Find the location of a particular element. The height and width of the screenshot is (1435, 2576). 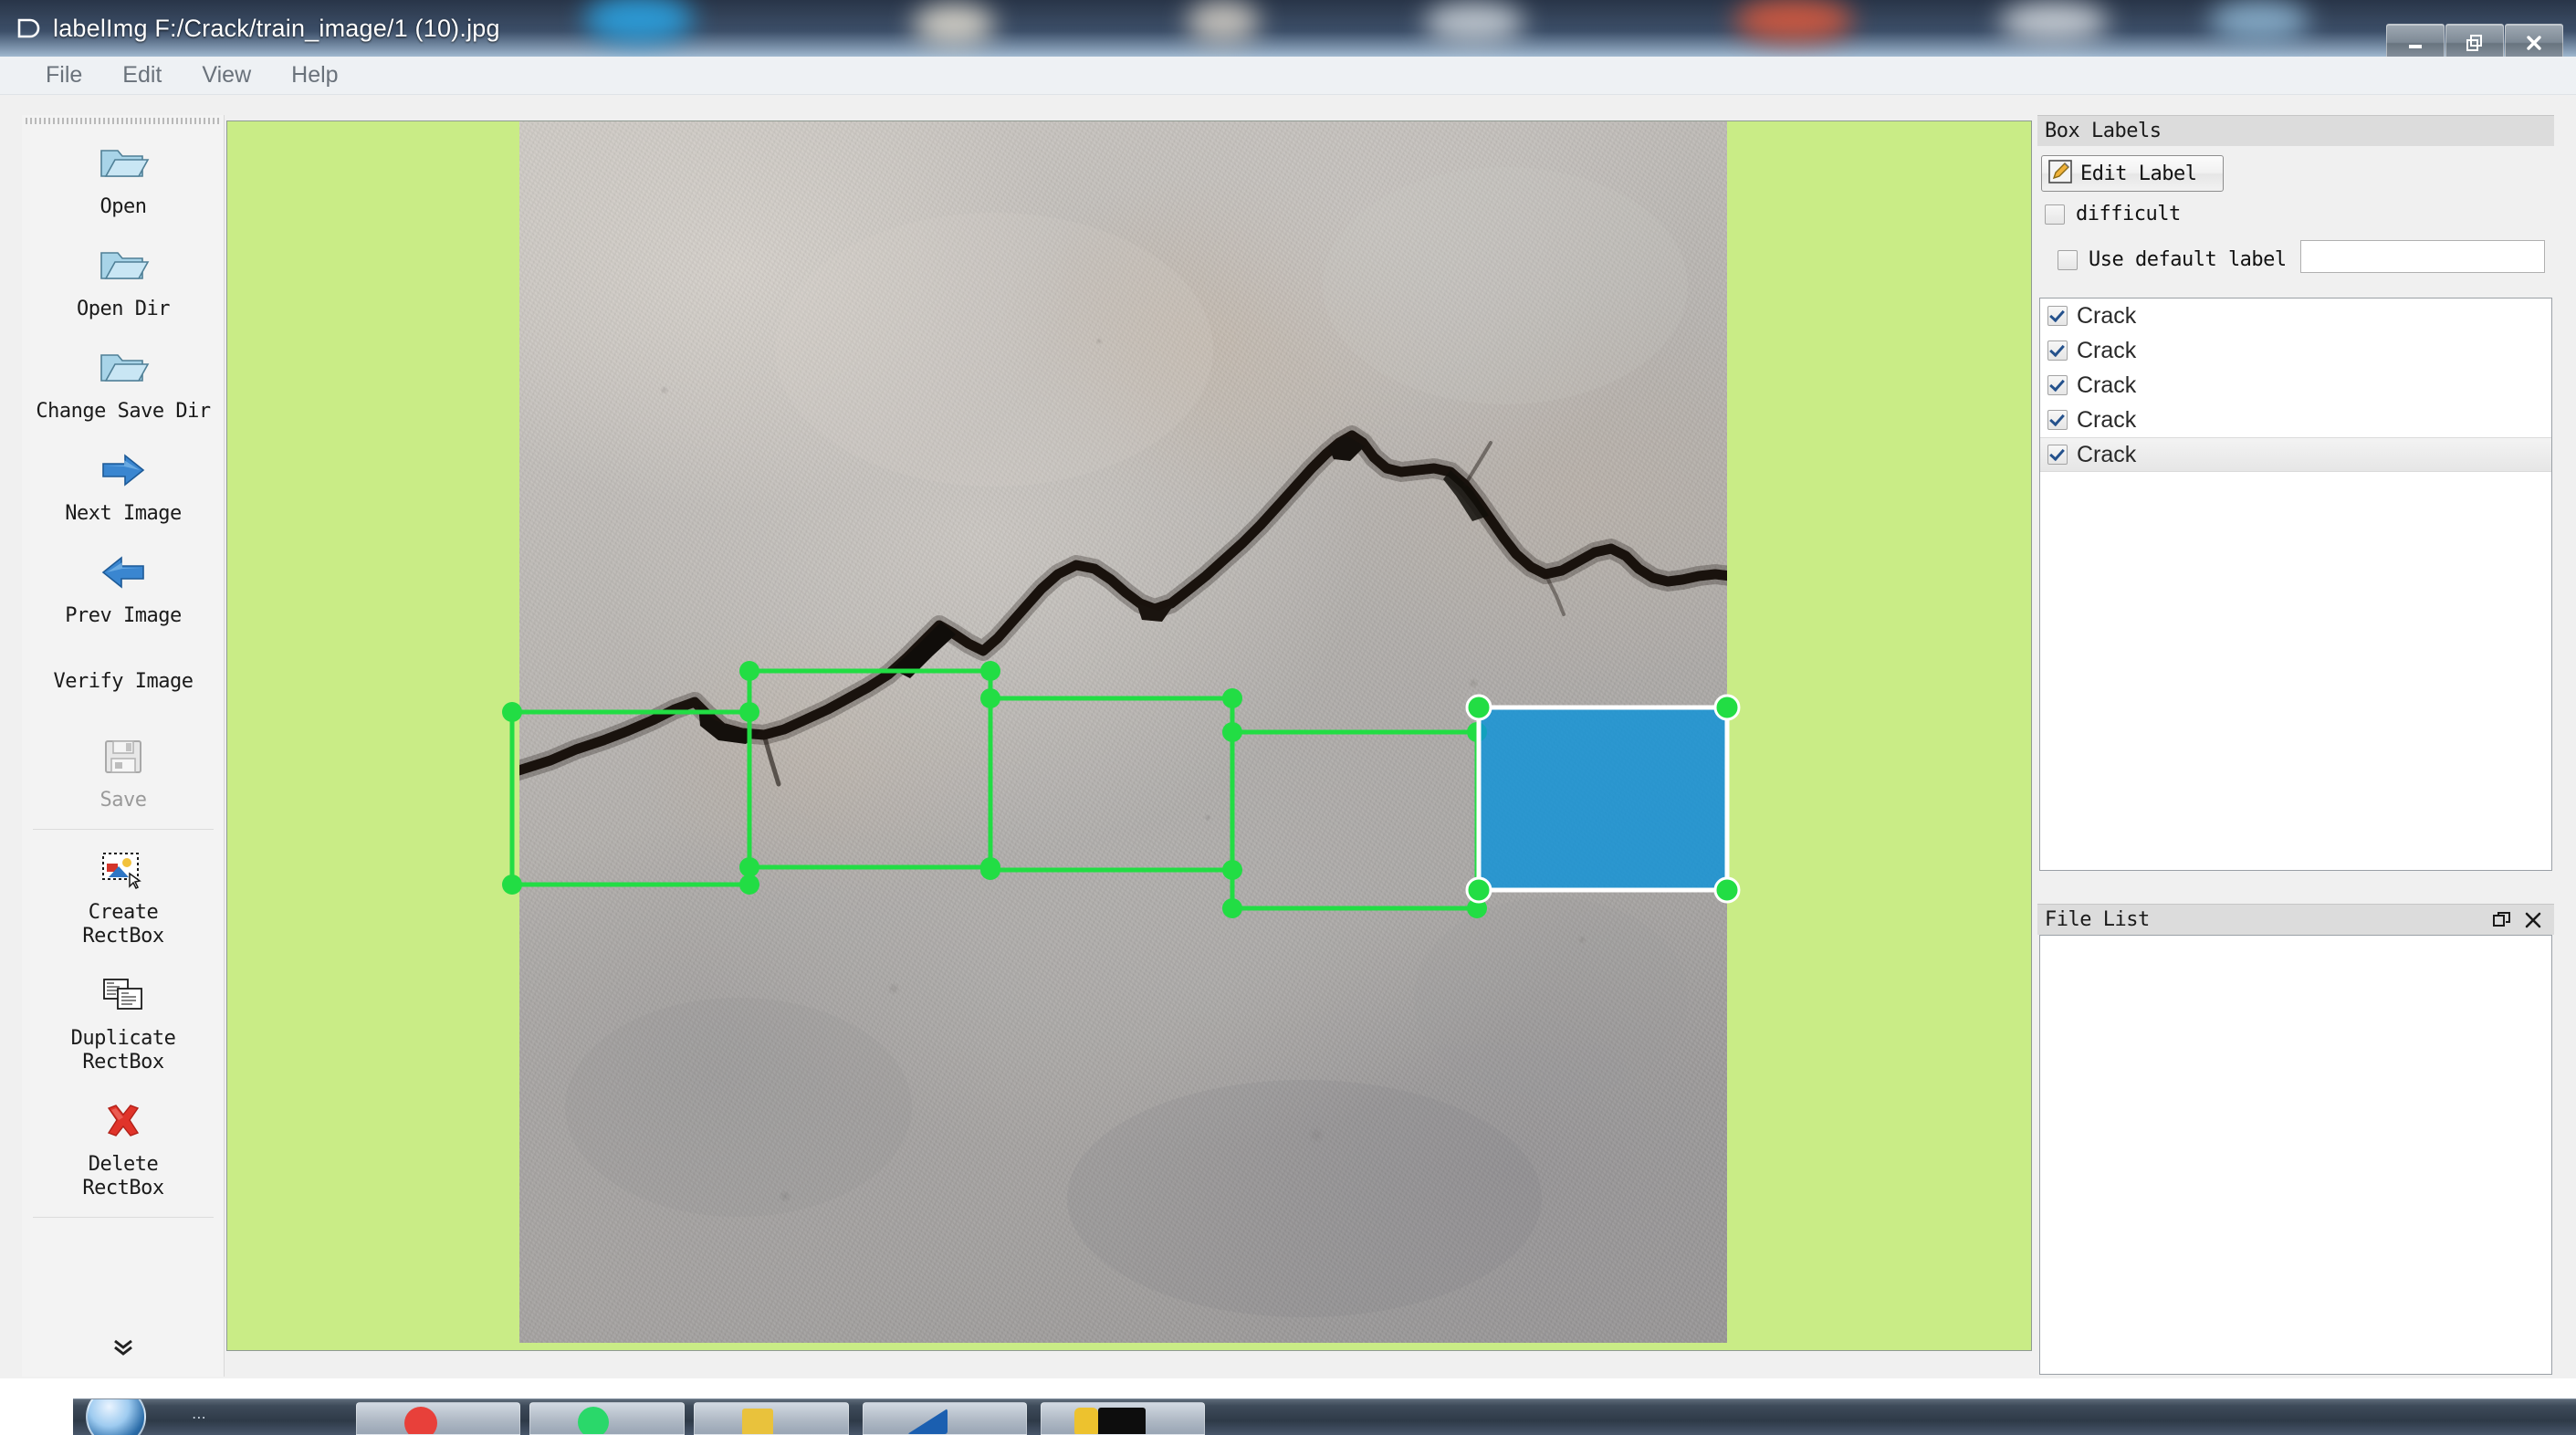

delete-rectbox-icon is located at coordinates (123, 1121).